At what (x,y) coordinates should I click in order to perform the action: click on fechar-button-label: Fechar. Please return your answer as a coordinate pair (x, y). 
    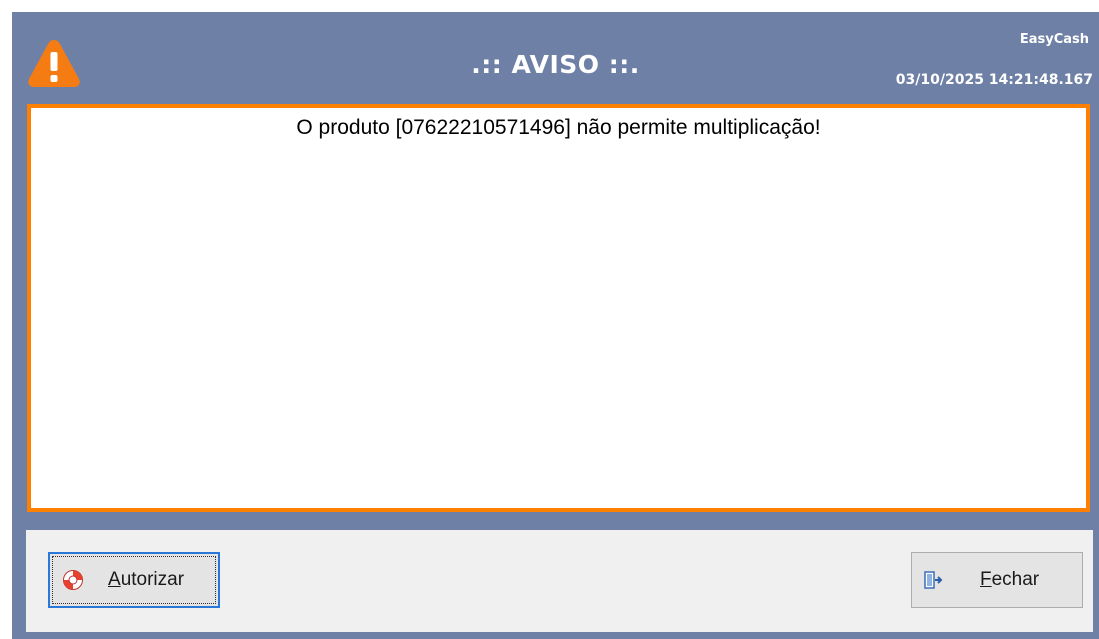
    Looking at the image, I should click on (1010, 579).